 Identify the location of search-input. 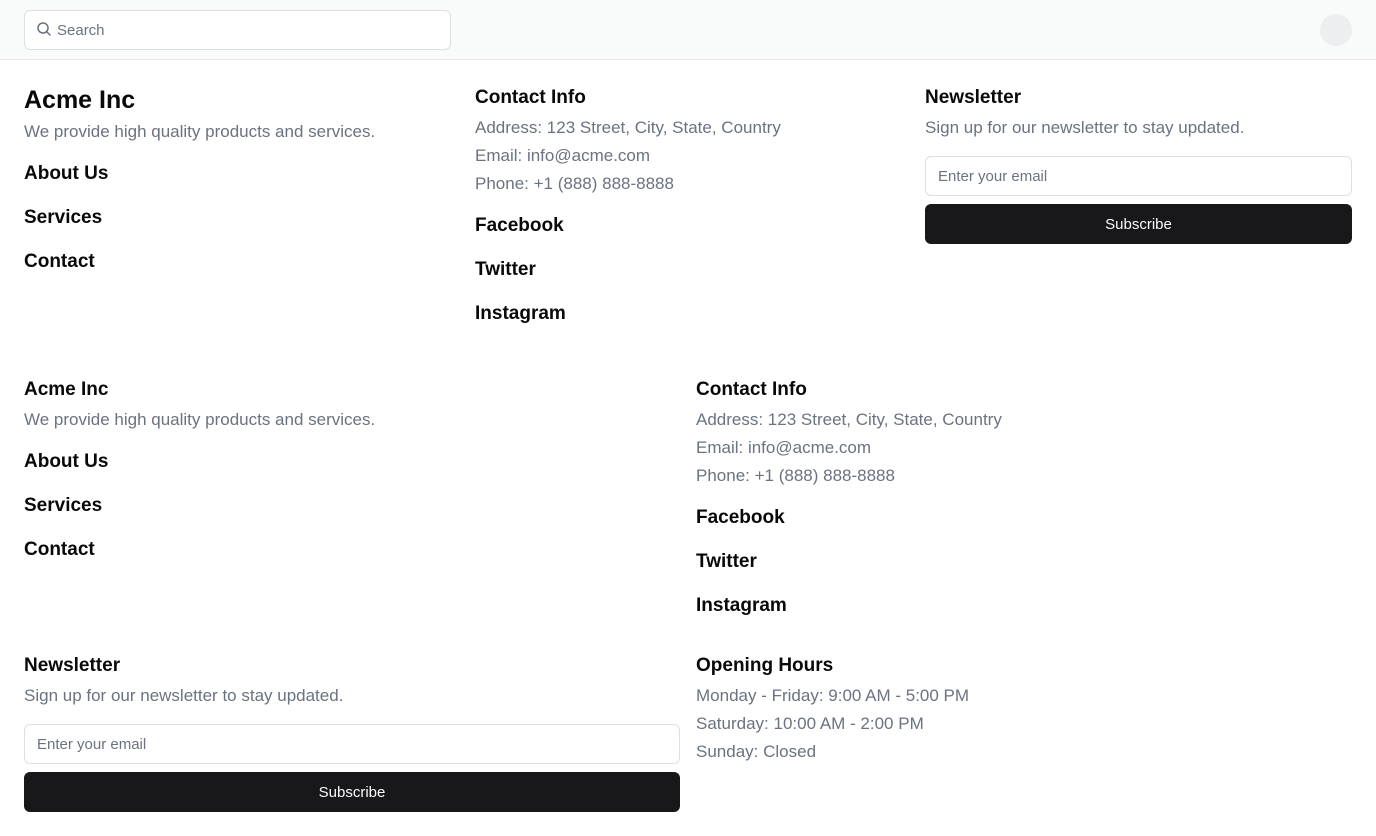
(251, 30).